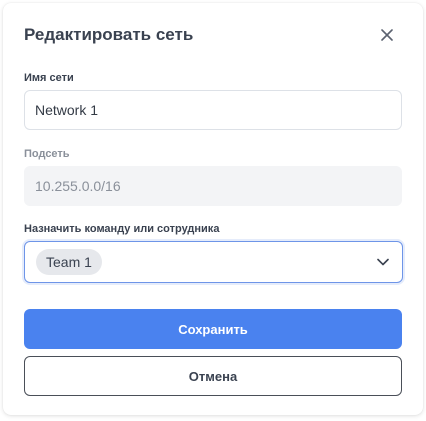 The image size is (426, 421). Describe the element at coordinates (109, 34) in the screenshot. I see `dialog-title: Редактировать сеть` at that location.